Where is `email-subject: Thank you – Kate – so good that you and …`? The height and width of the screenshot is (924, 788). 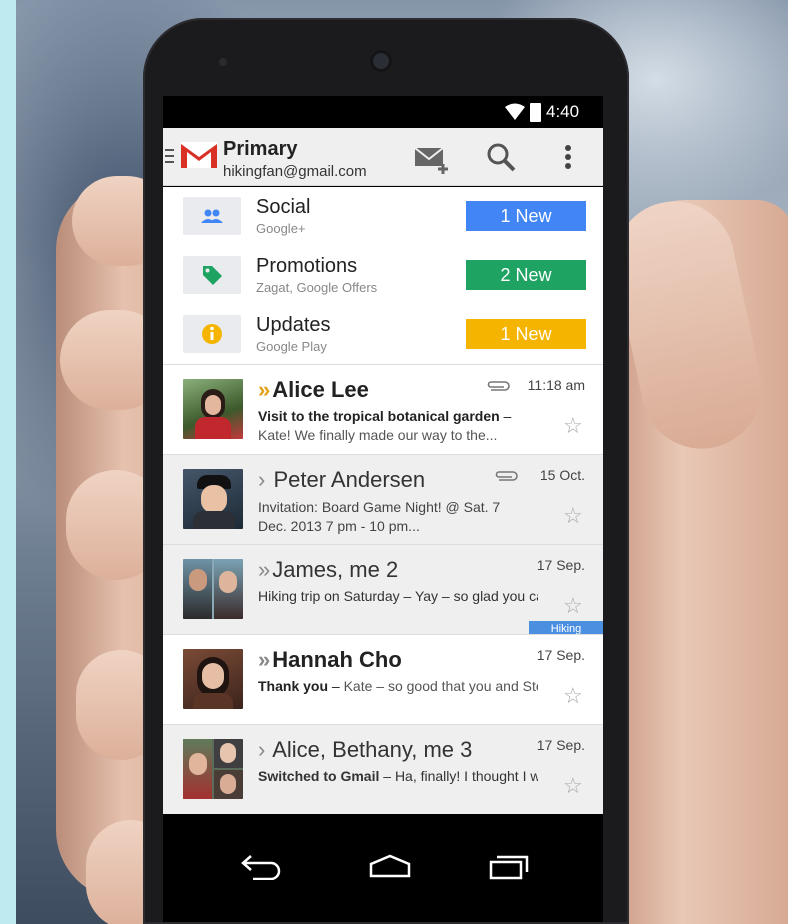 email-subject: Thank you – Kate – so good that you and … is located at coordinates (398, 686).